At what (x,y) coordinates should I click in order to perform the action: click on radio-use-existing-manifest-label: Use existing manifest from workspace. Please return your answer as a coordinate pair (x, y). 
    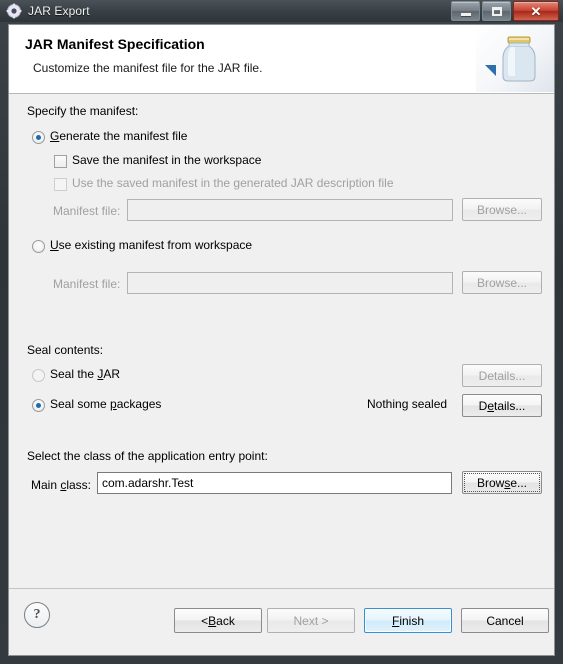
    Looking at the image, I should click on (151, 245).